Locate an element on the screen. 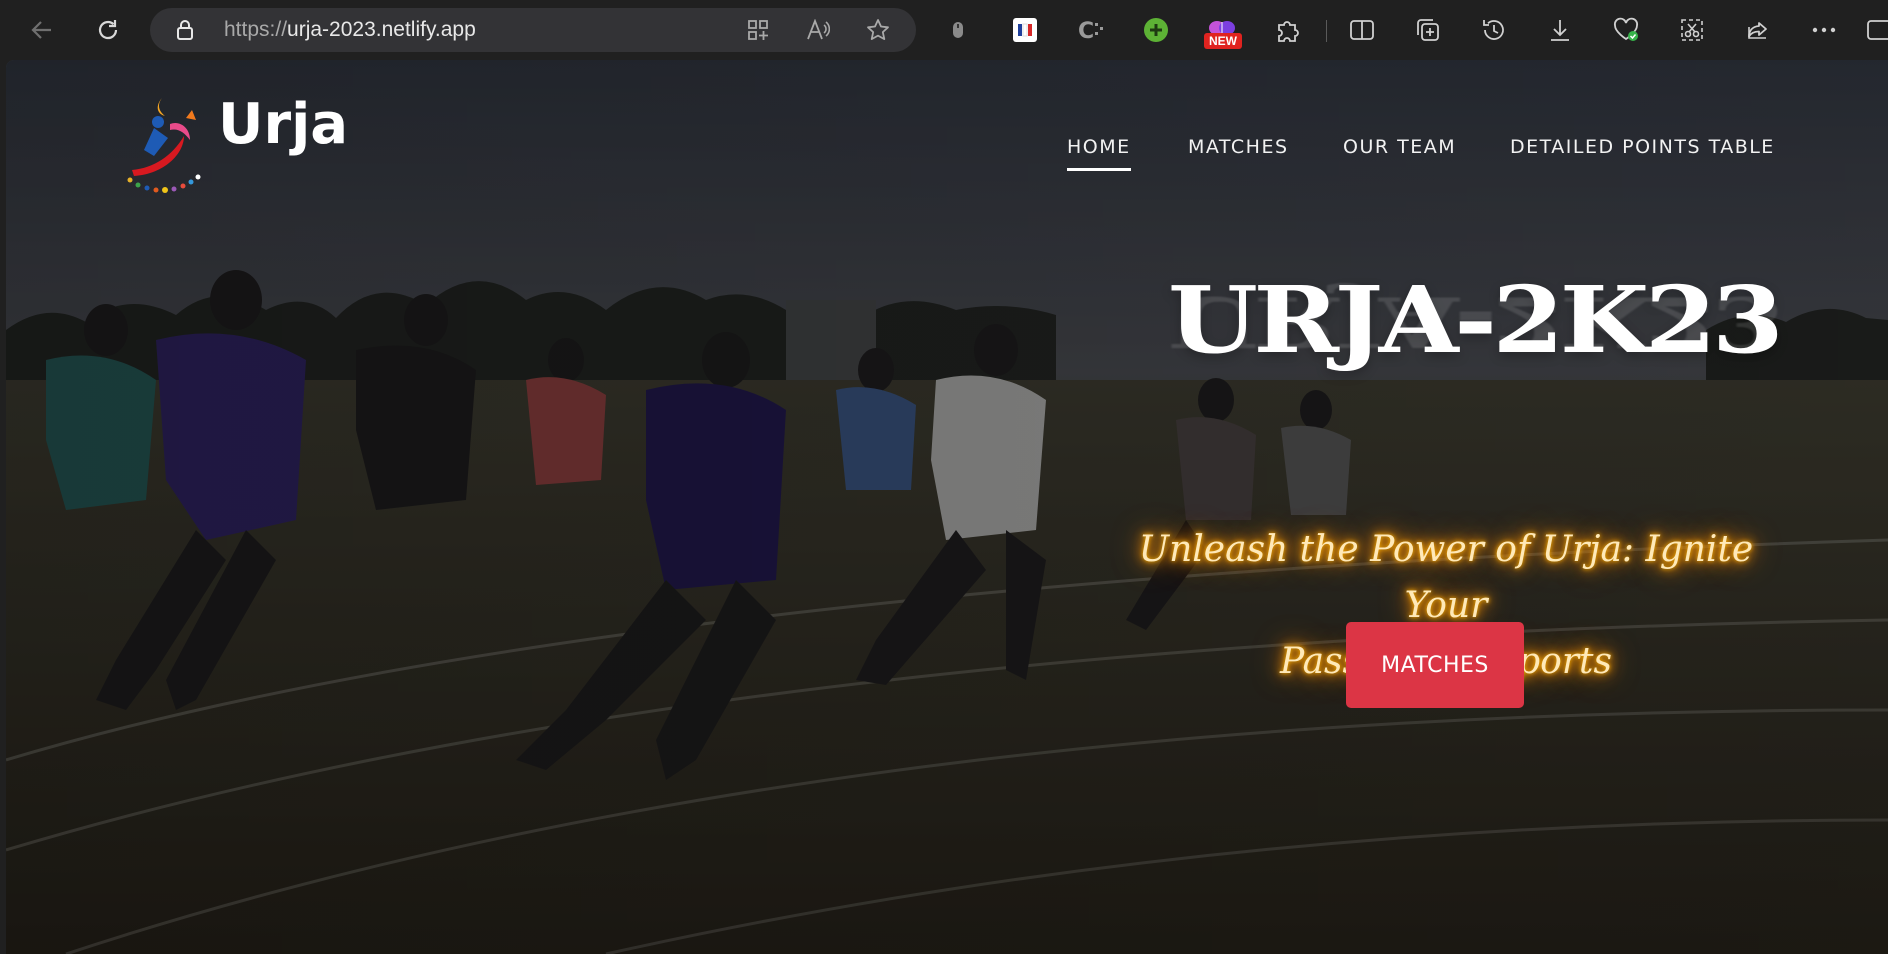  nav-detailed-points-table: DETAILED POINTS TABLE is located at coordinates (1642, 154).